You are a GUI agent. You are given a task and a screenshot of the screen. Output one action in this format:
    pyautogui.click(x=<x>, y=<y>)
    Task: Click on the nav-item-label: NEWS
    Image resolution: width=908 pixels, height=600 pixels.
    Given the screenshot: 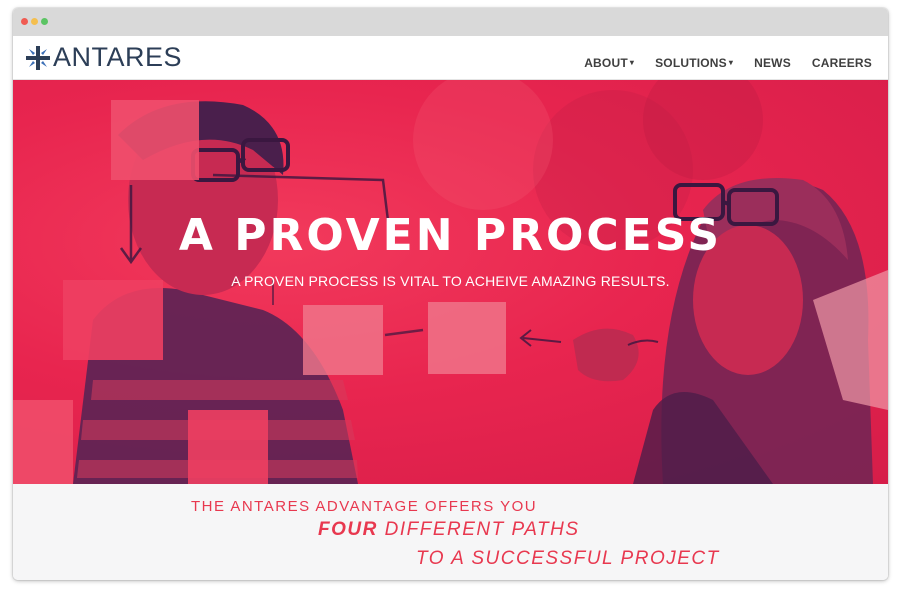 What is the action you would take?
    pyautogui.click(x=772, y=63)
    